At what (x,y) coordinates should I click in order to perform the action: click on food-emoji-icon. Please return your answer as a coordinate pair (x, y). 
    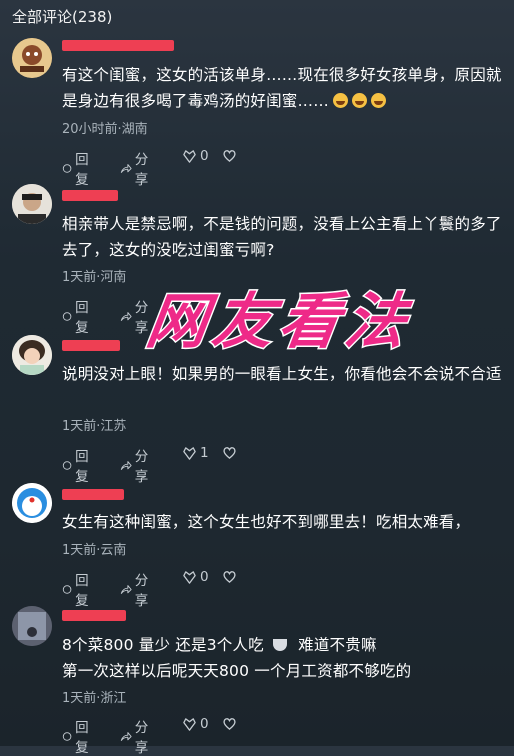
    Looking at the image, I should click on (280, 645).